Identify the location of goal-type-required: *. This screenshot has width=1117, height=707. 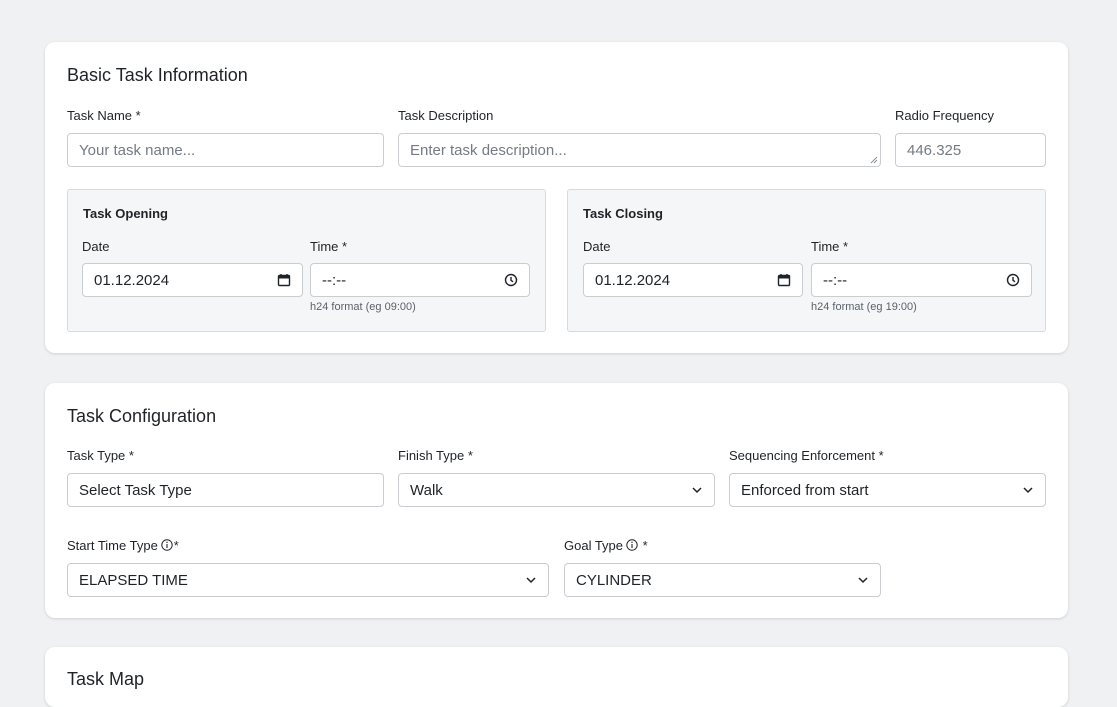
(643, 545).